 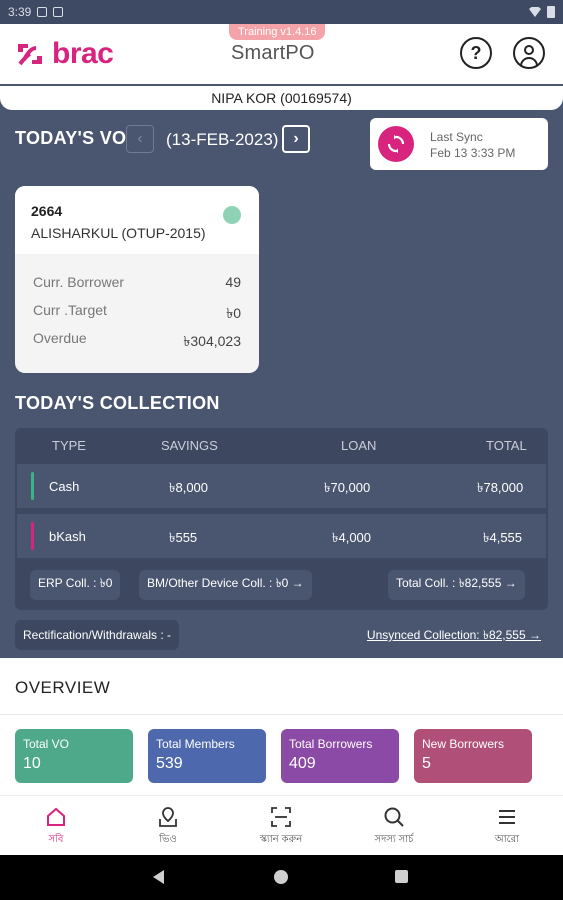 I want to click on status-time: 3:39, so click(x=20, y=12).